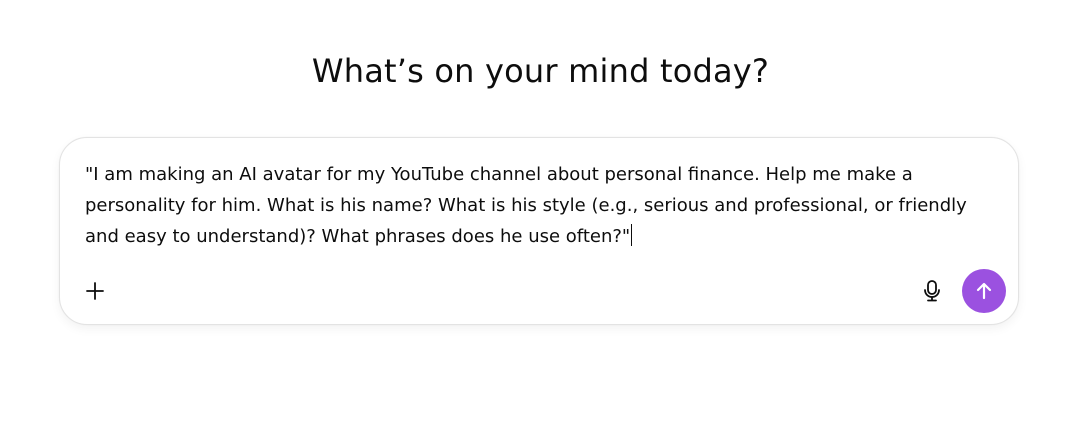 The height and width of the screenshot is (435, 1081). I want to click on arrow-up-icon, so click(984, 291).